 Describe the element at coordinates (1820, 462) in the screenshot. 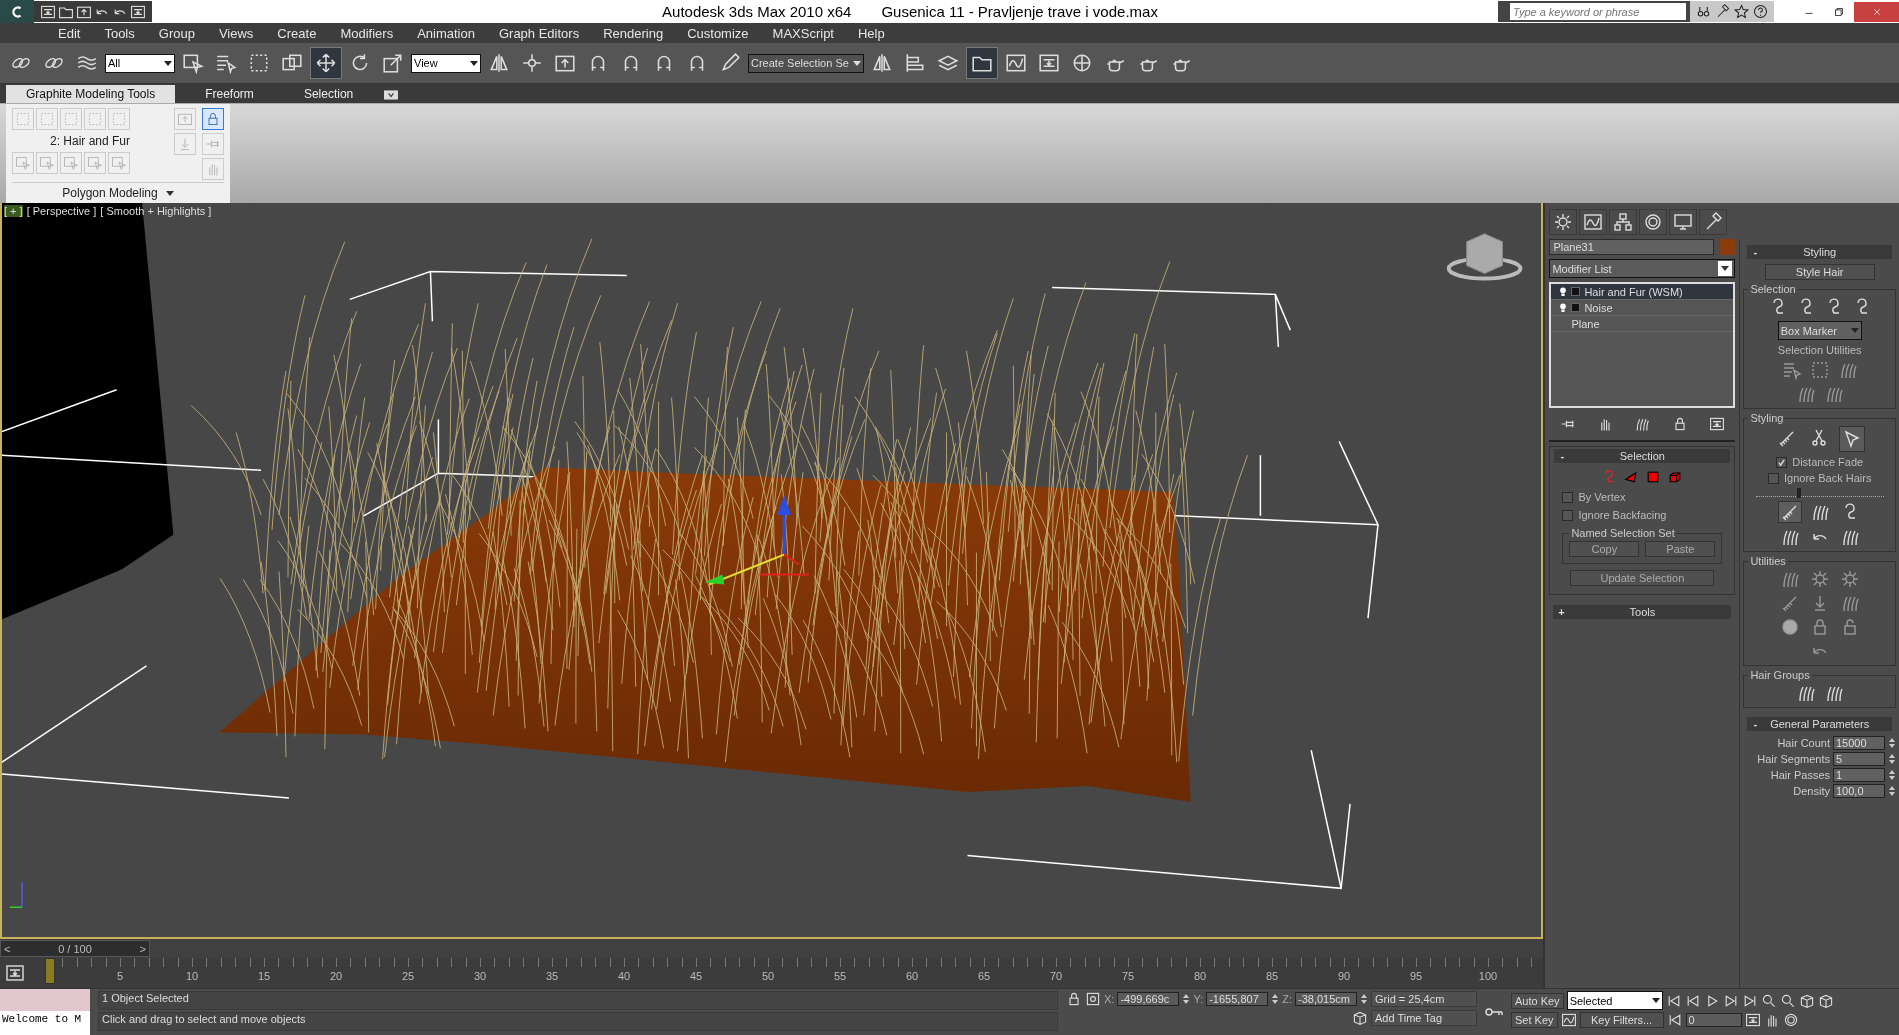

I see `checkbox-option: Distance Fade` at that location.